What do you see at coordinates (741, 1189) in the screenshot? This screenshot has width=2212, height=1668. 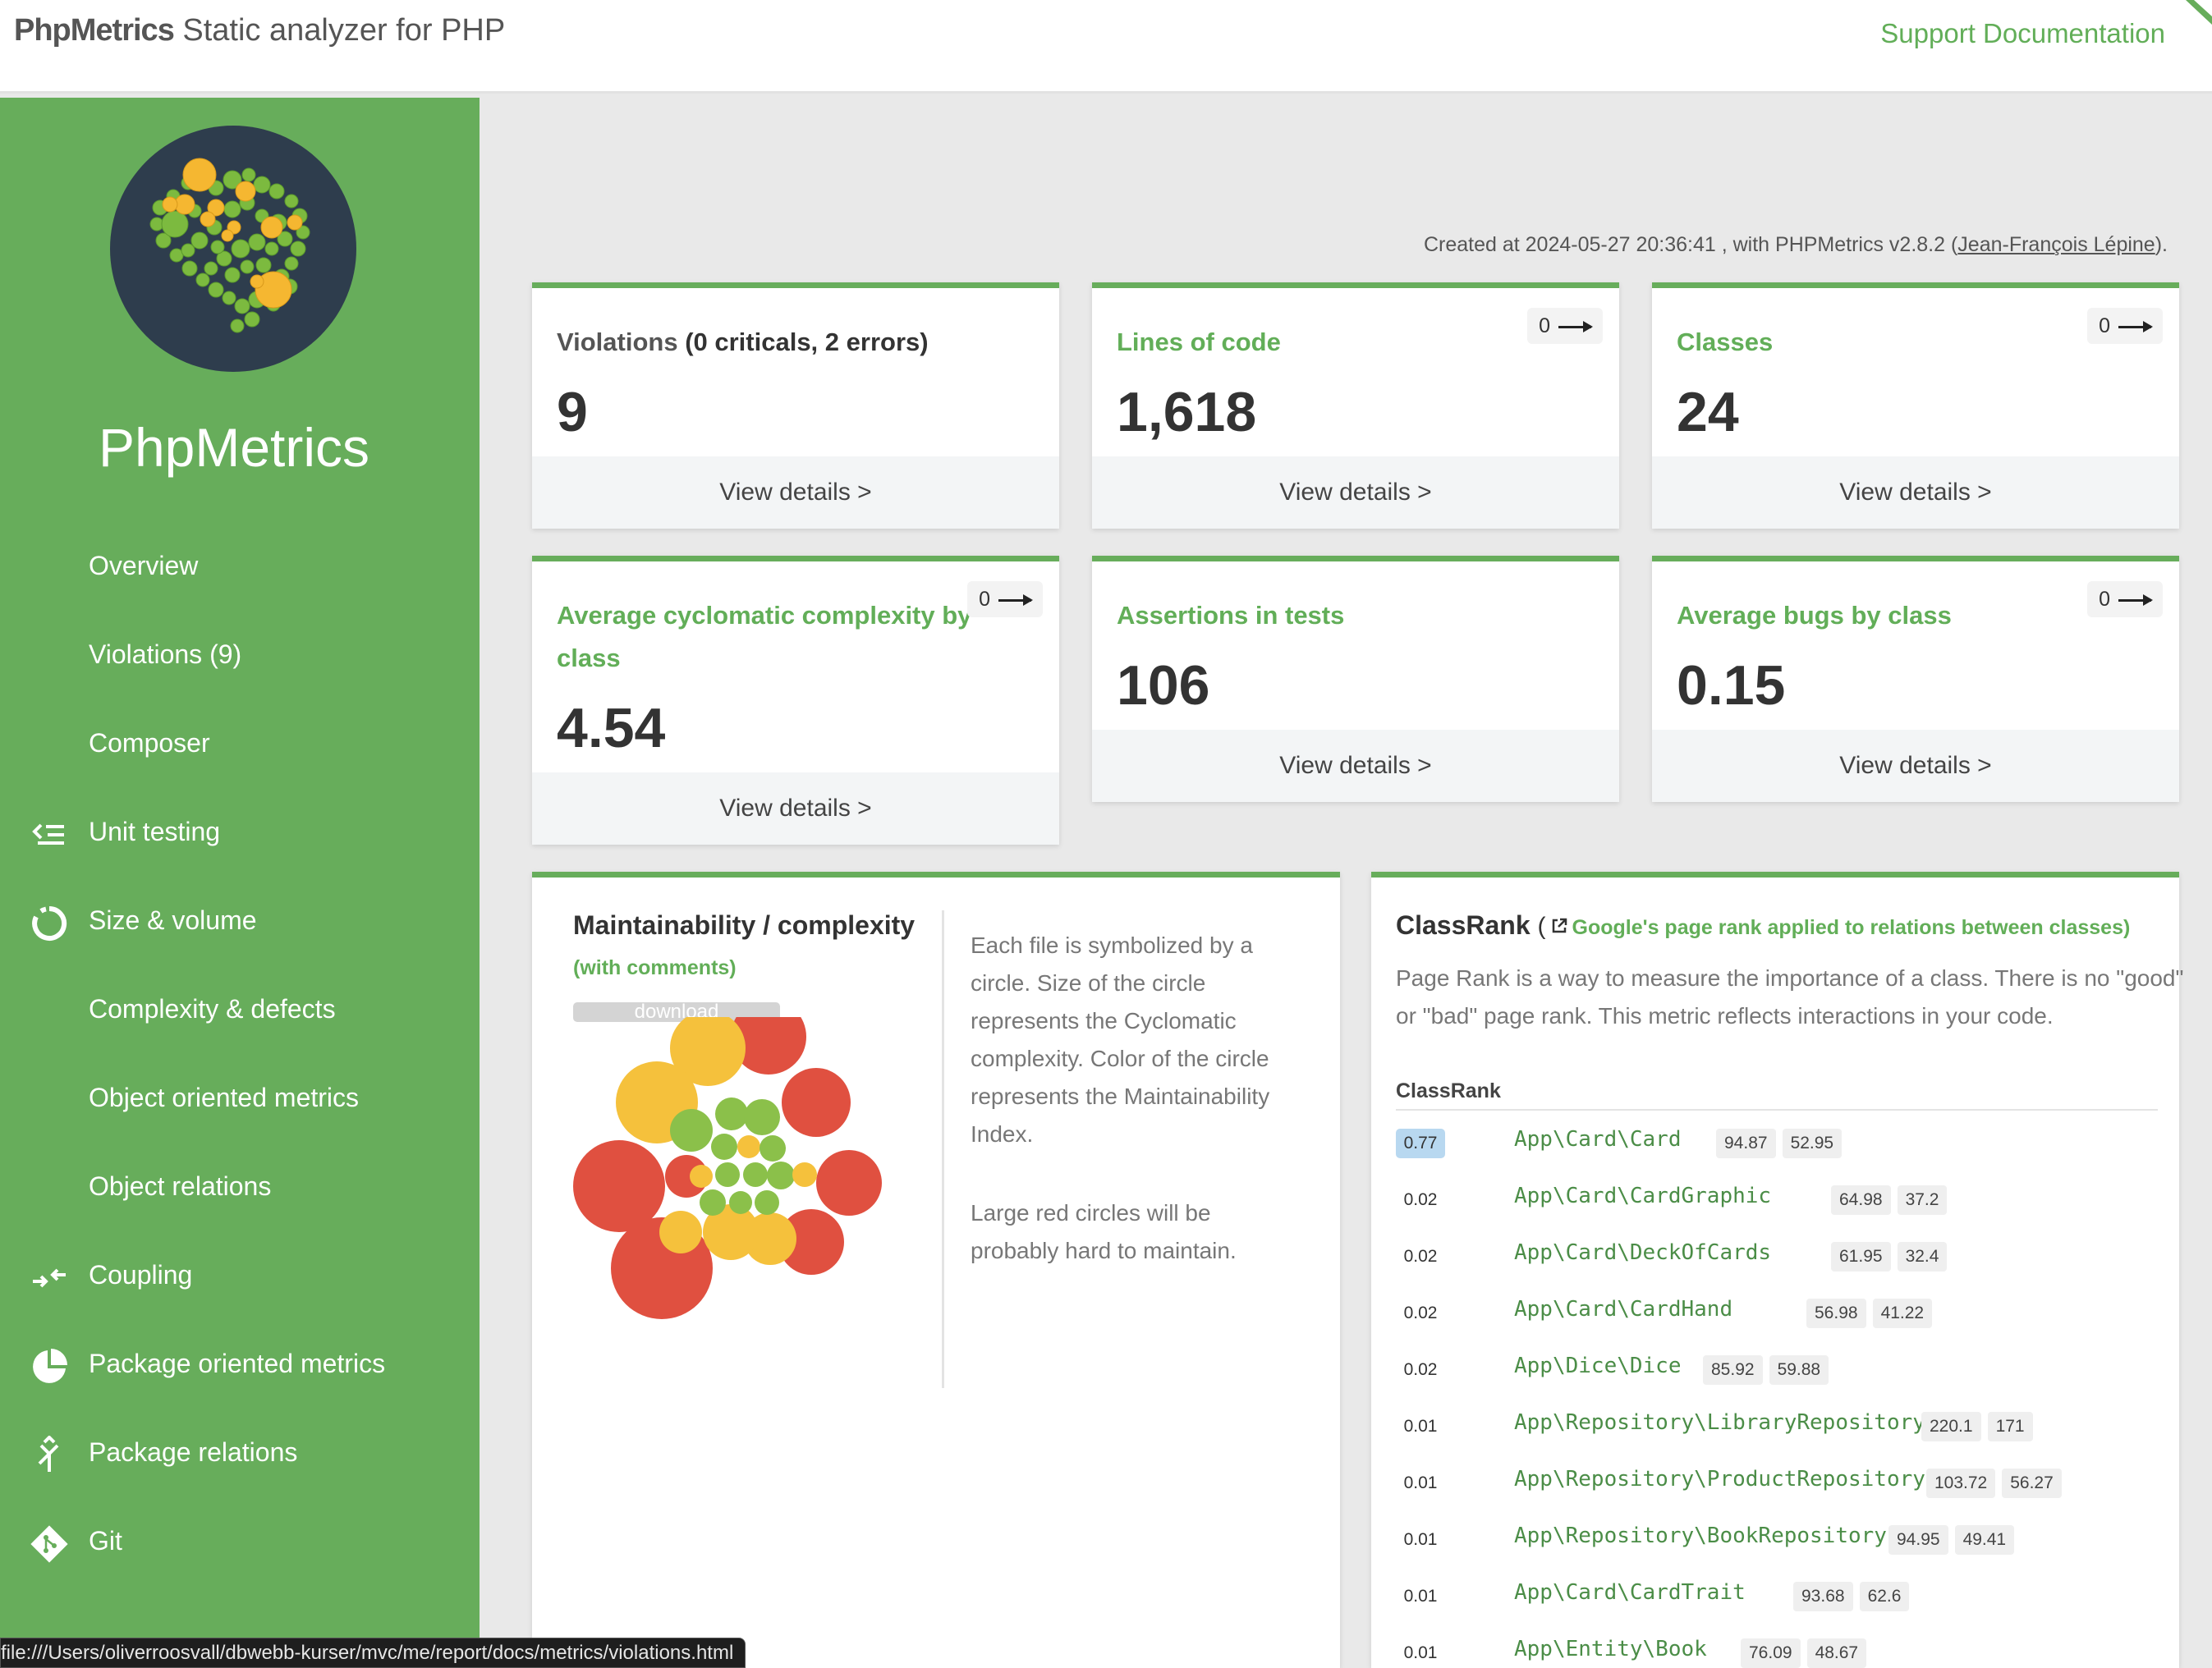 I see `maintainability-bubble-chart` at bounding box center [741, 1189].